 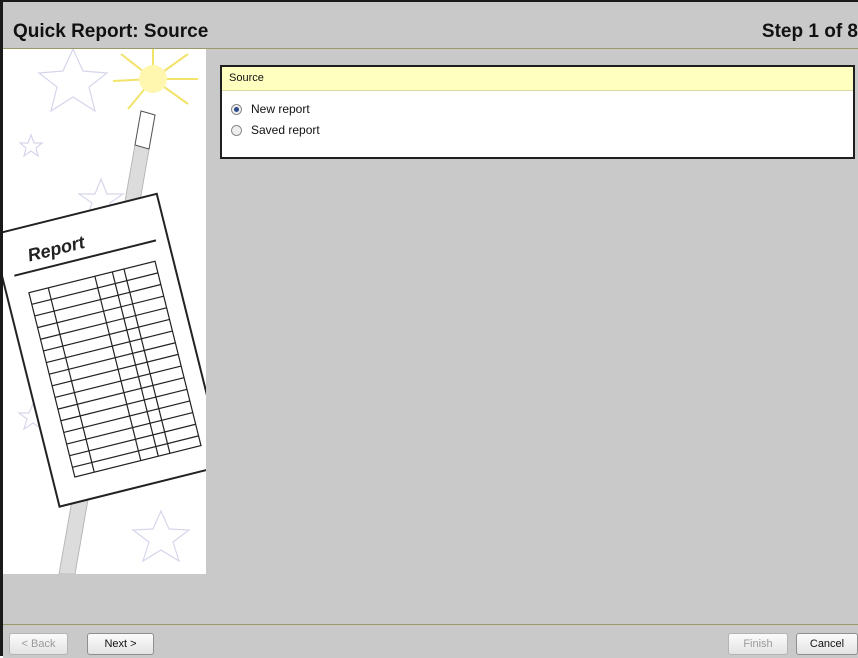 I want to click on saved-report-radio, so click(x=236, y=130).